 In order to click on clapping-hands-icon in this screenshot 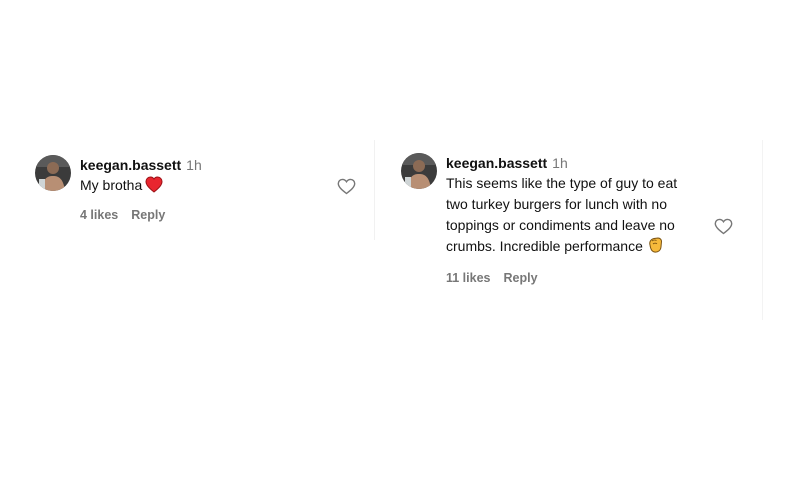, I will do `click(655, 248)`.